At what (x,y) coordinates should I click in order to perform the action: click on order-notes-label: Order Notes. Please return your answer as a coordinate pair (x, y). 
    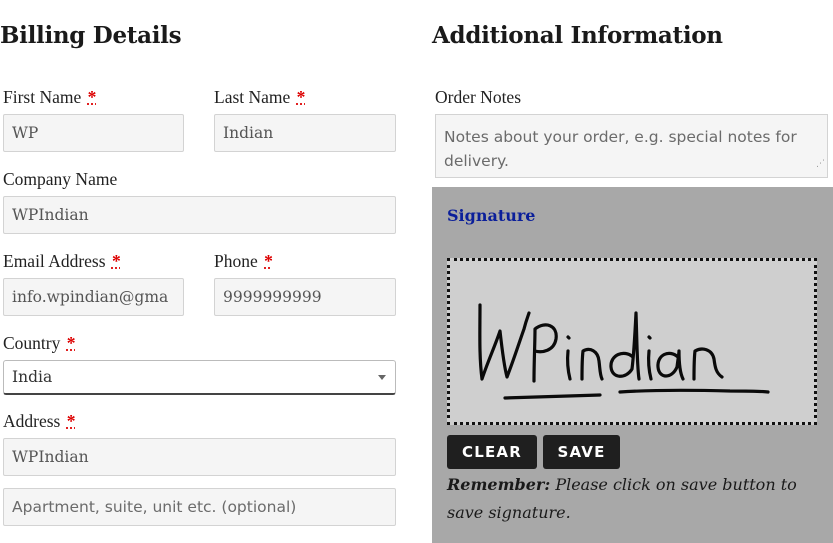
    Looking at the image, I should click on (478, 97).